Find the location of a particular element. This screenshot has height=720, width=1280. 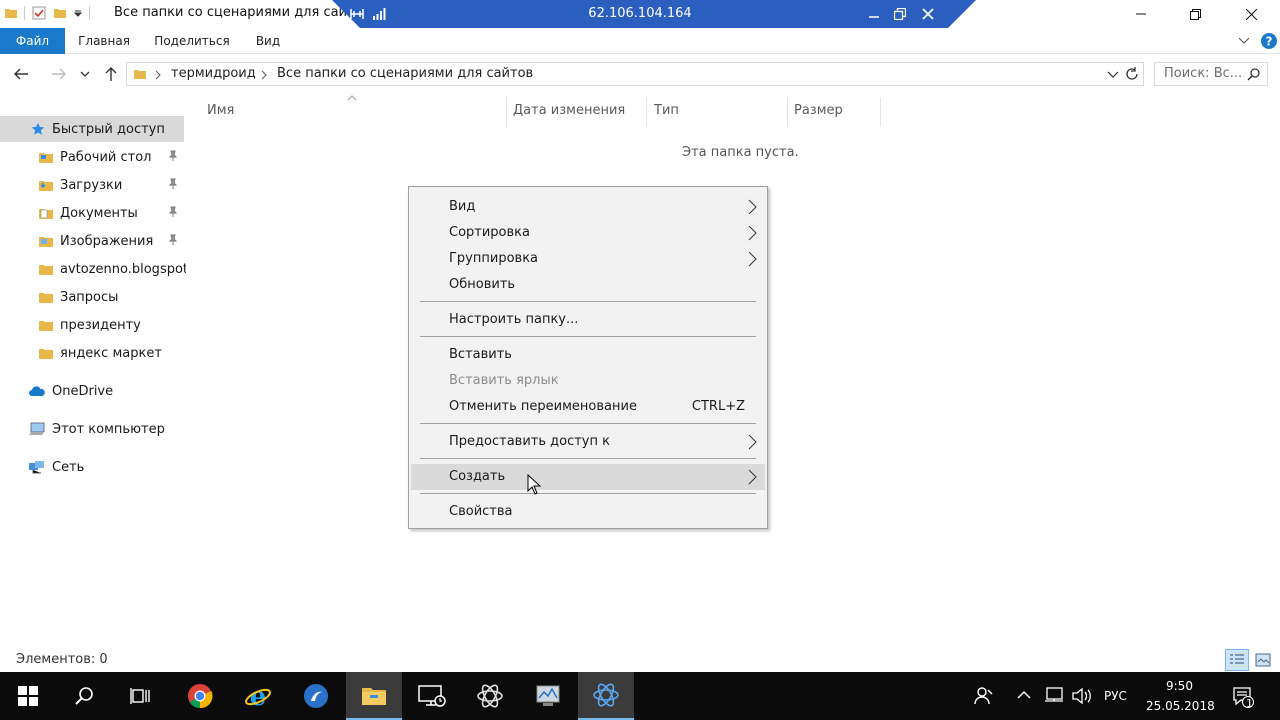

menu-item-group: Группировка is located at coordinates (588, 259).